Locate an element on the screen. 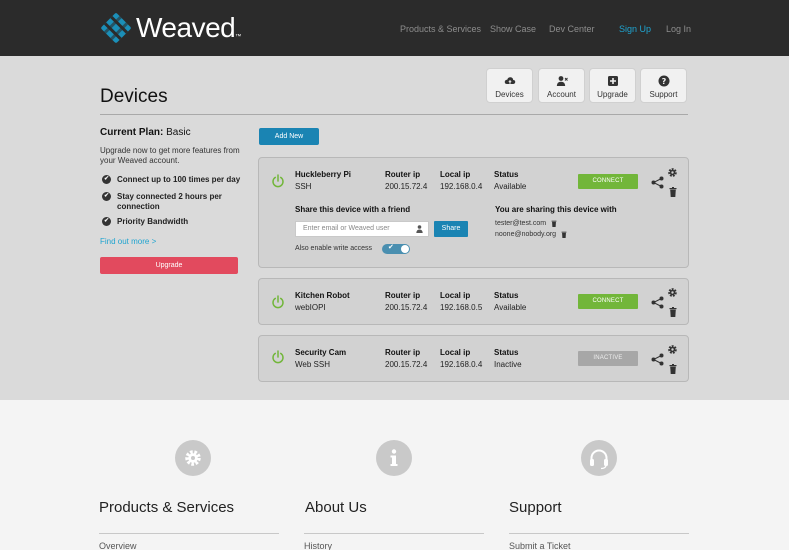  share-email-placeholder: Enter email or Weaved user is located at coordinates (346, 228).